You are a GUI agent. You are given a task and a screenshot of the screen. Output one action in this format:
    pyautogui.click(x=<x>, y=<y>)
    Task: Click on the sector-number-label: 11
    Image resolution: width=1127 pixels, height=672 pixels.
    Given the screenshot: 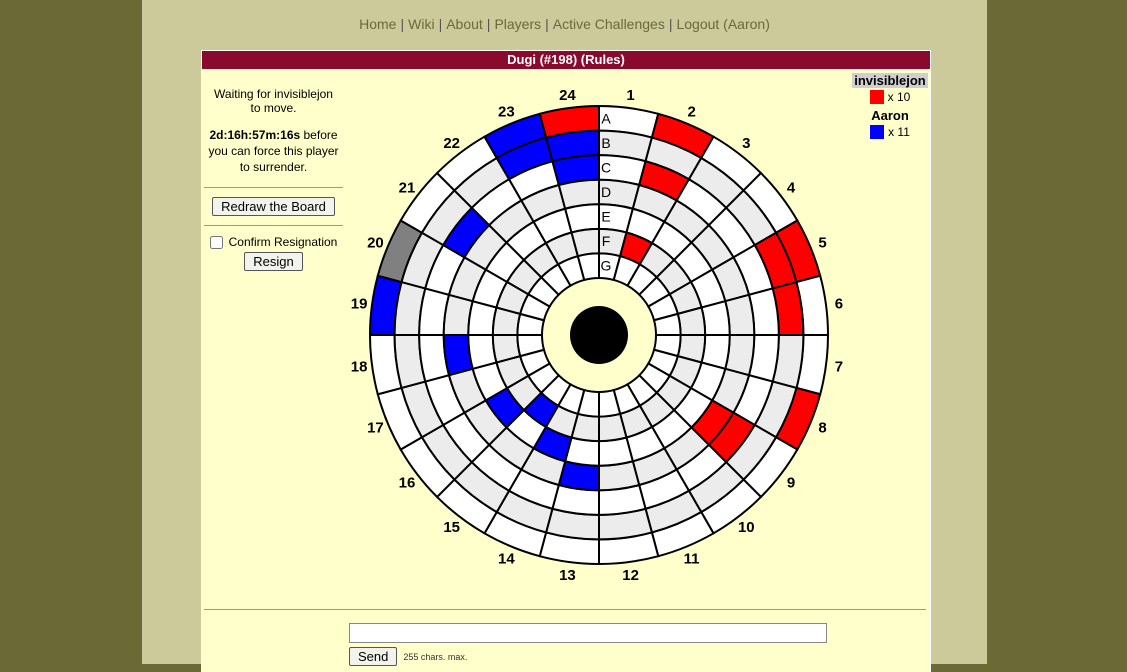 What is the action you would take?
    pyautogui.click(x=692, y=559)
    